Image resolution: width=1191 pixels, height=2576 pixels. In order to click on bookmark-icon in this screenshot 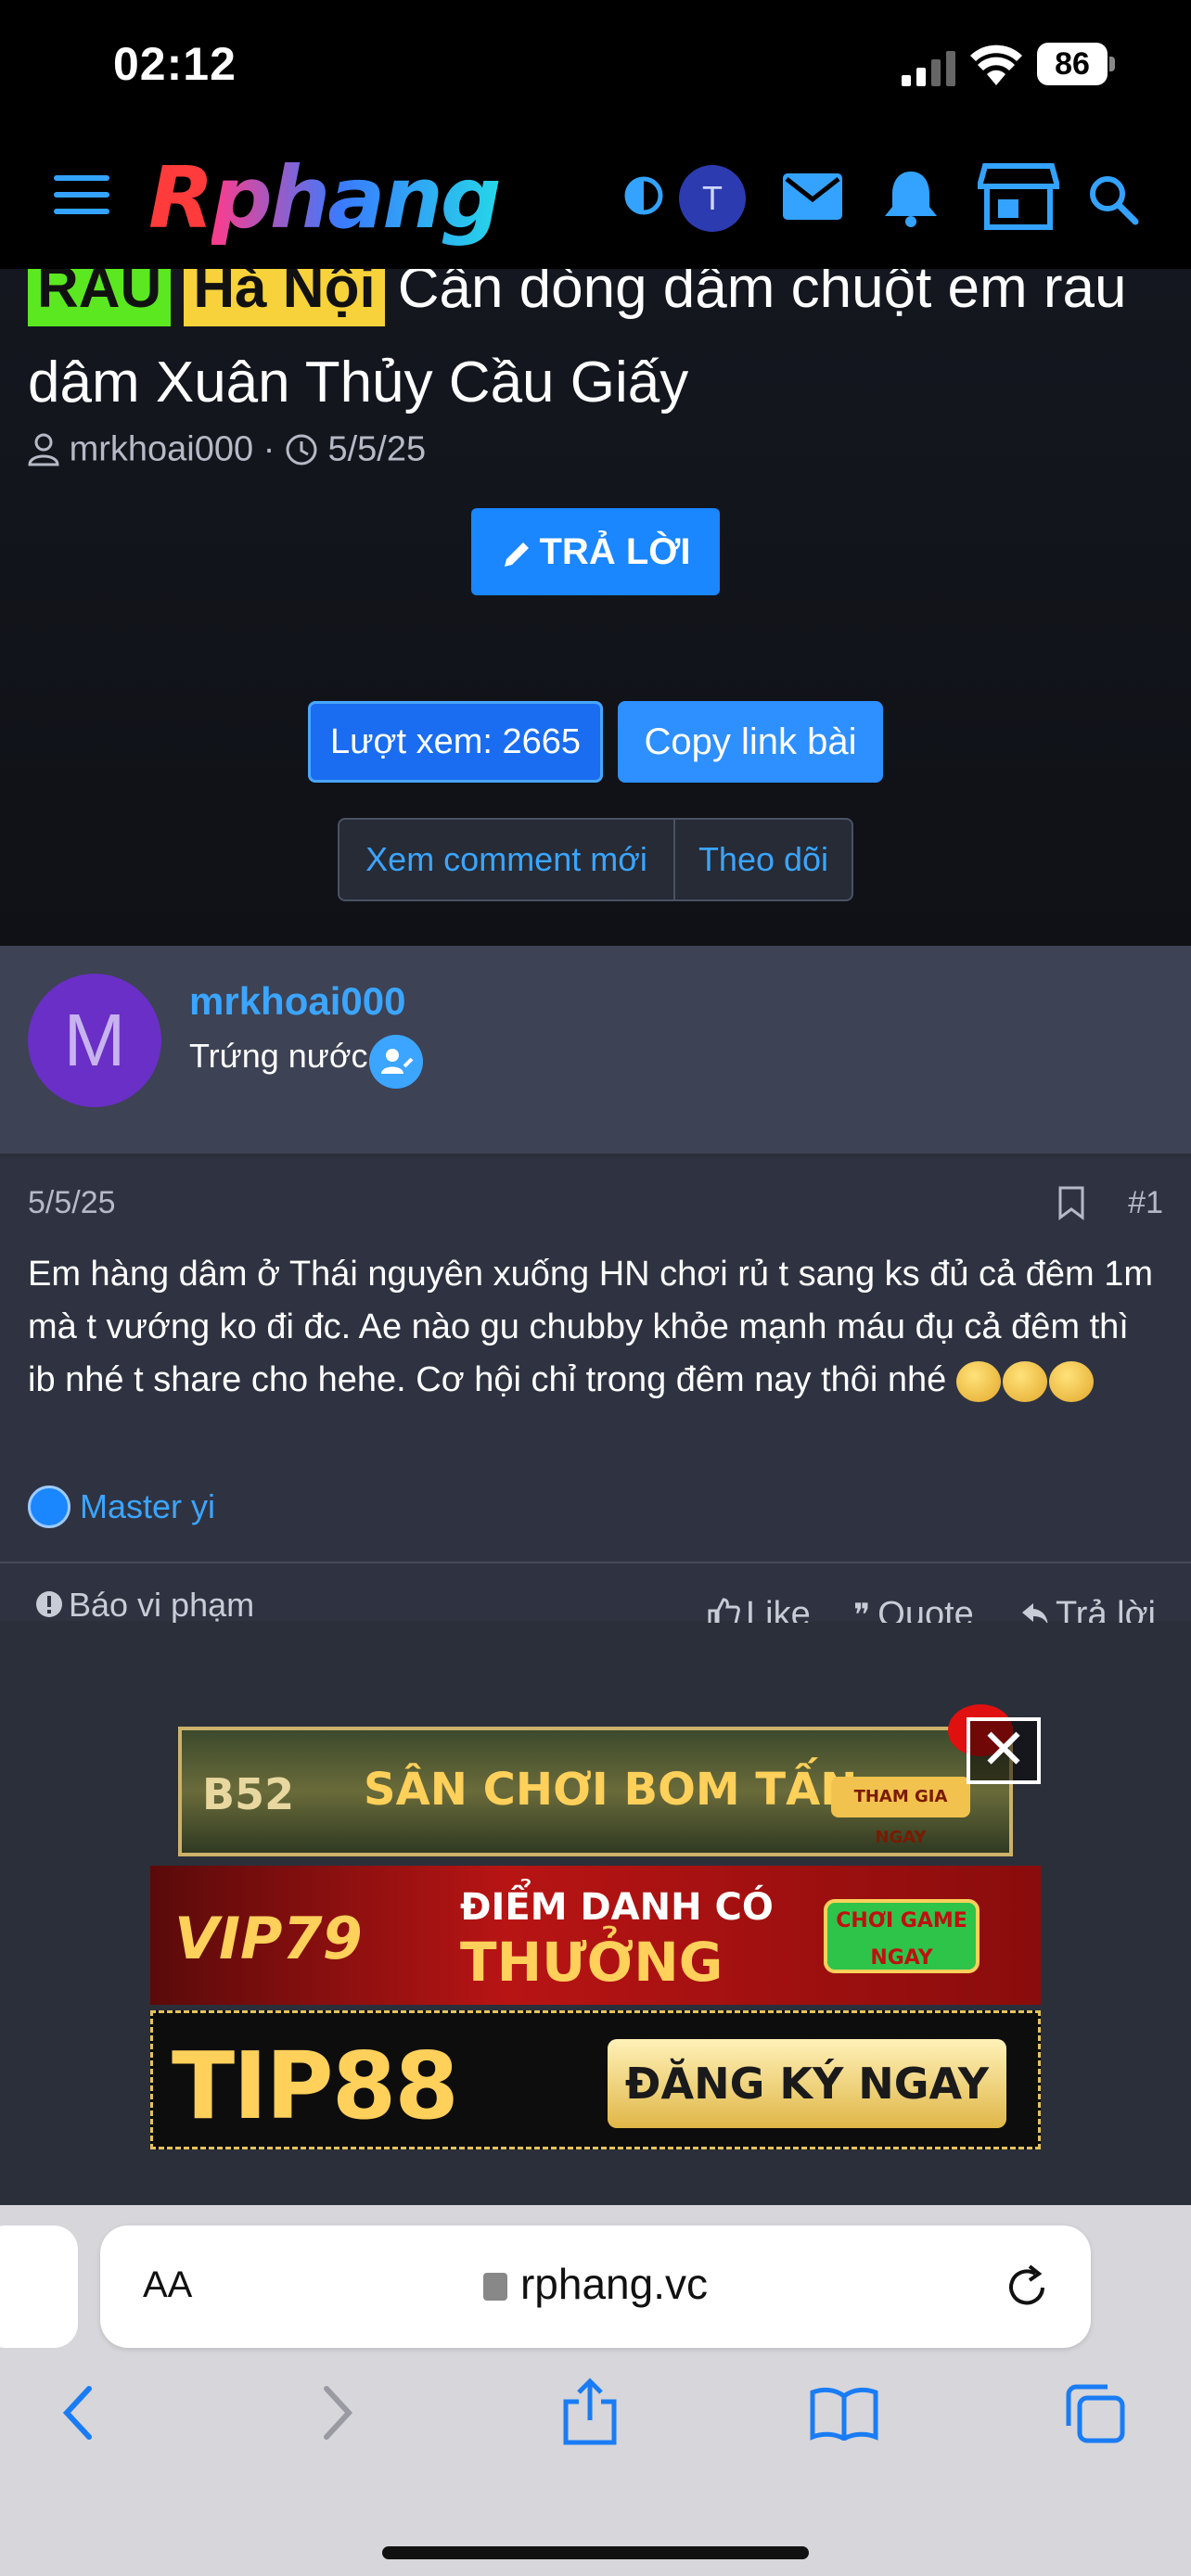, I will do `click(1071, 1203)`.